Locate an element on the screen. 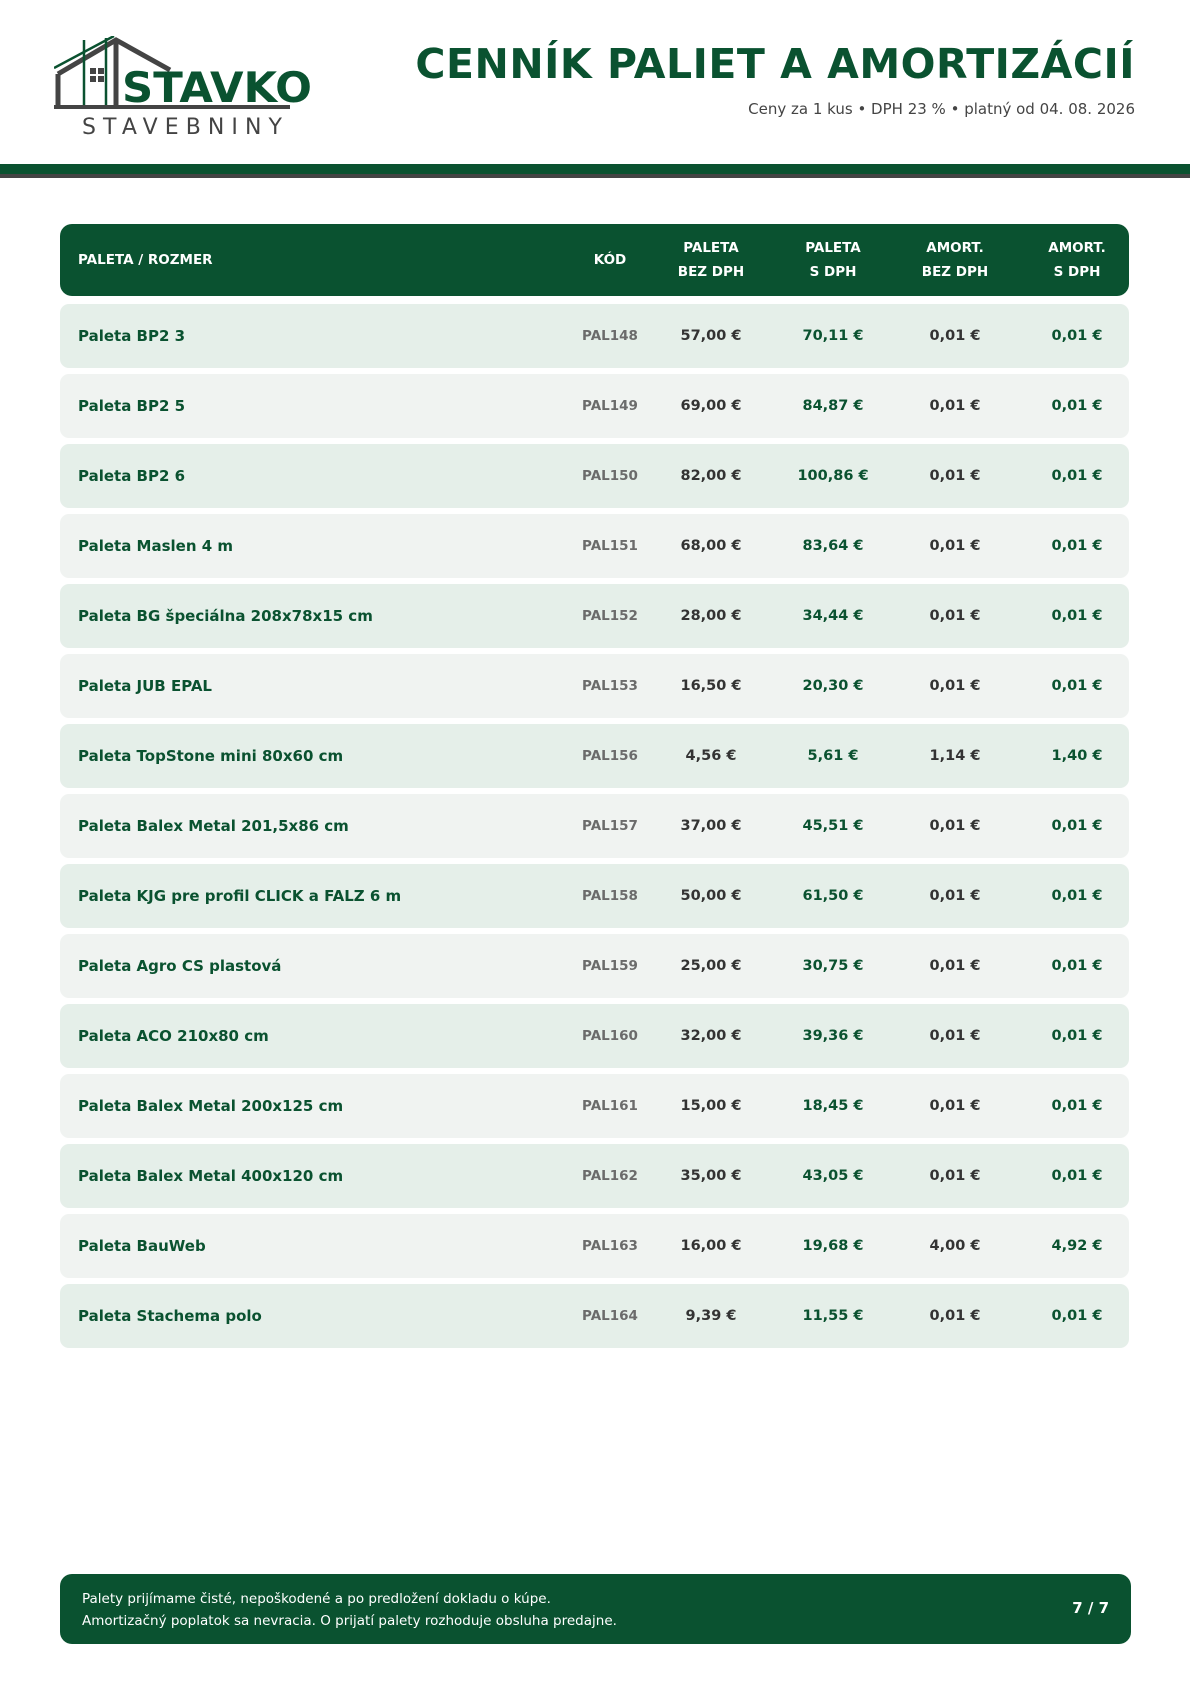 This screenshot has width=1190, height=1683. header-name: PALETA / ROZMER is located at coordinates (145, 260).